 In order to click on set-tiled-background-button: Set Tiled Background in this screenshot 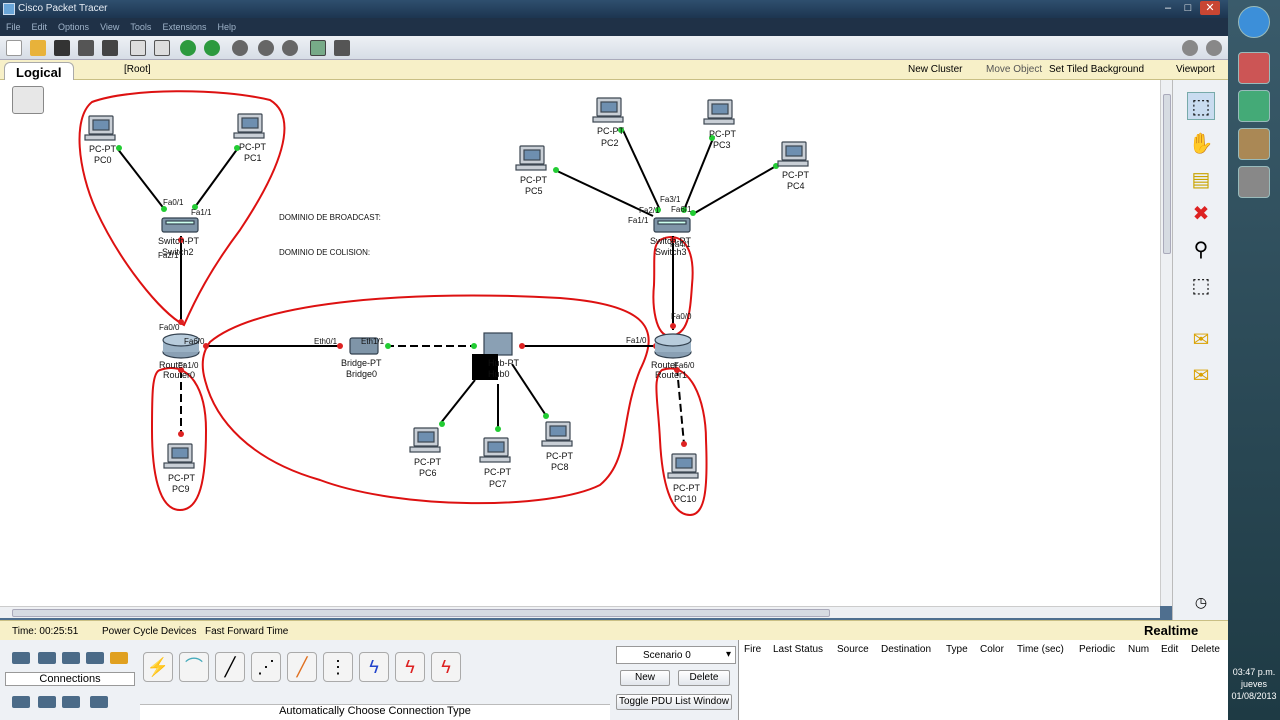, I will do `click(1096, 69)`.